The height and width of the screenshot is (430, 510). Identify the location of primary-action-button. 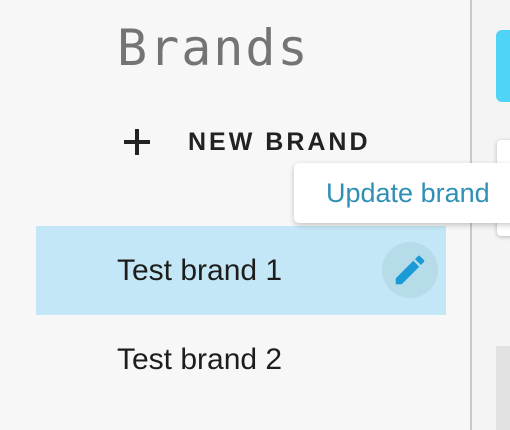
(503, 66).